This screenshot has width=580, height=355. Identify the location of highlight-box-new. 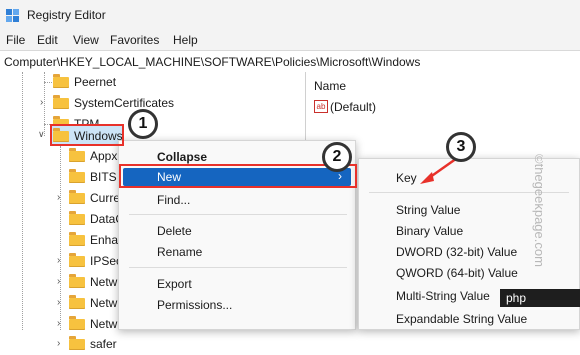
(238, 176).